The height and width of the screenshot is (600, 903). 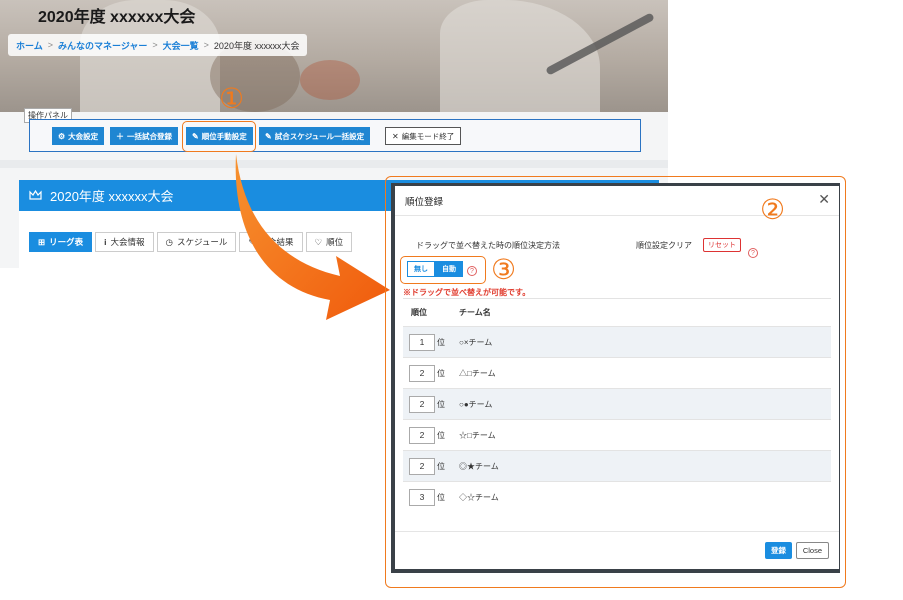 What do you see at coordinates (423, 136) in the screenshot?
I see `exit-edit-mode-button: ✕ 編集モード終了` at bounding box center [423, 136].